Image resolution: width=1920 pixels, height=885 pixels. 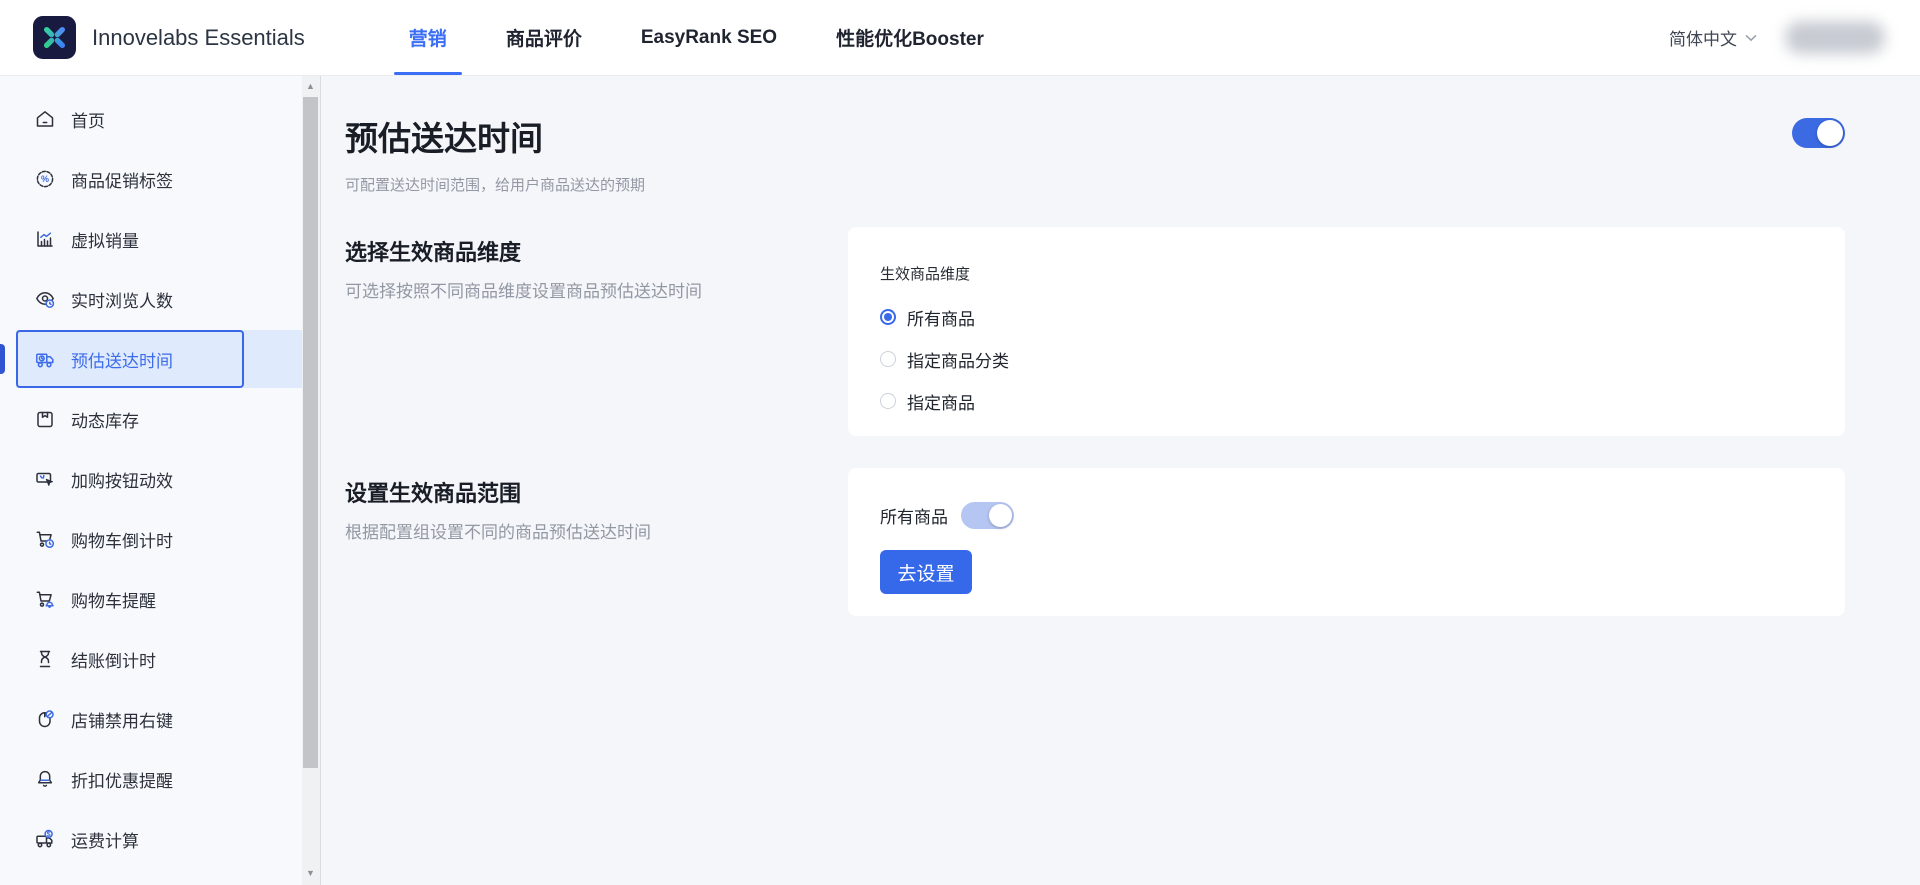 What do you see at coordinates (45, 119) in the screenshot?
I see `home-icon` at bounding box center [45, 119].